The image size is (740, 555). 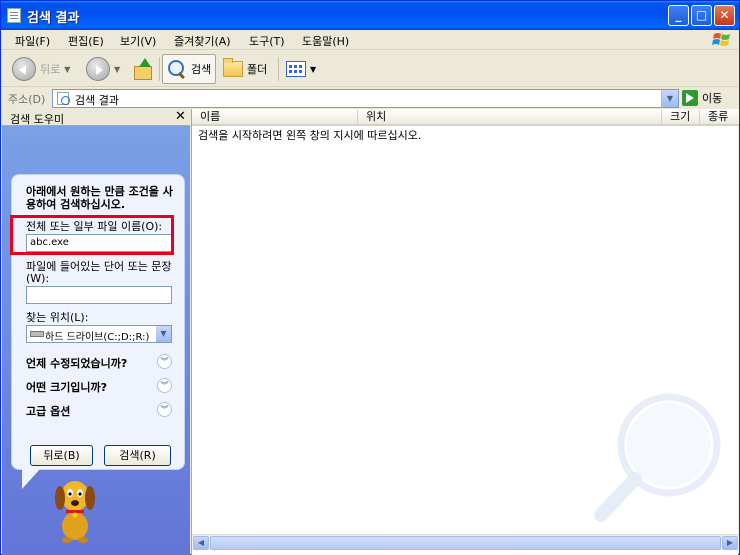 What do you see at coordinates (730, 543) in the screenshot?
I see `scroll-right-icon: ▶` at bounding box center [730, 543].